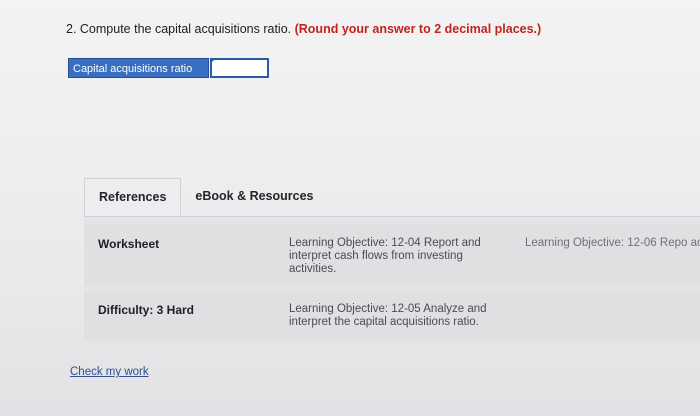 The height and width of the screenshot is (416, 700). I want to click on tab-references: References, so click(133, 197).